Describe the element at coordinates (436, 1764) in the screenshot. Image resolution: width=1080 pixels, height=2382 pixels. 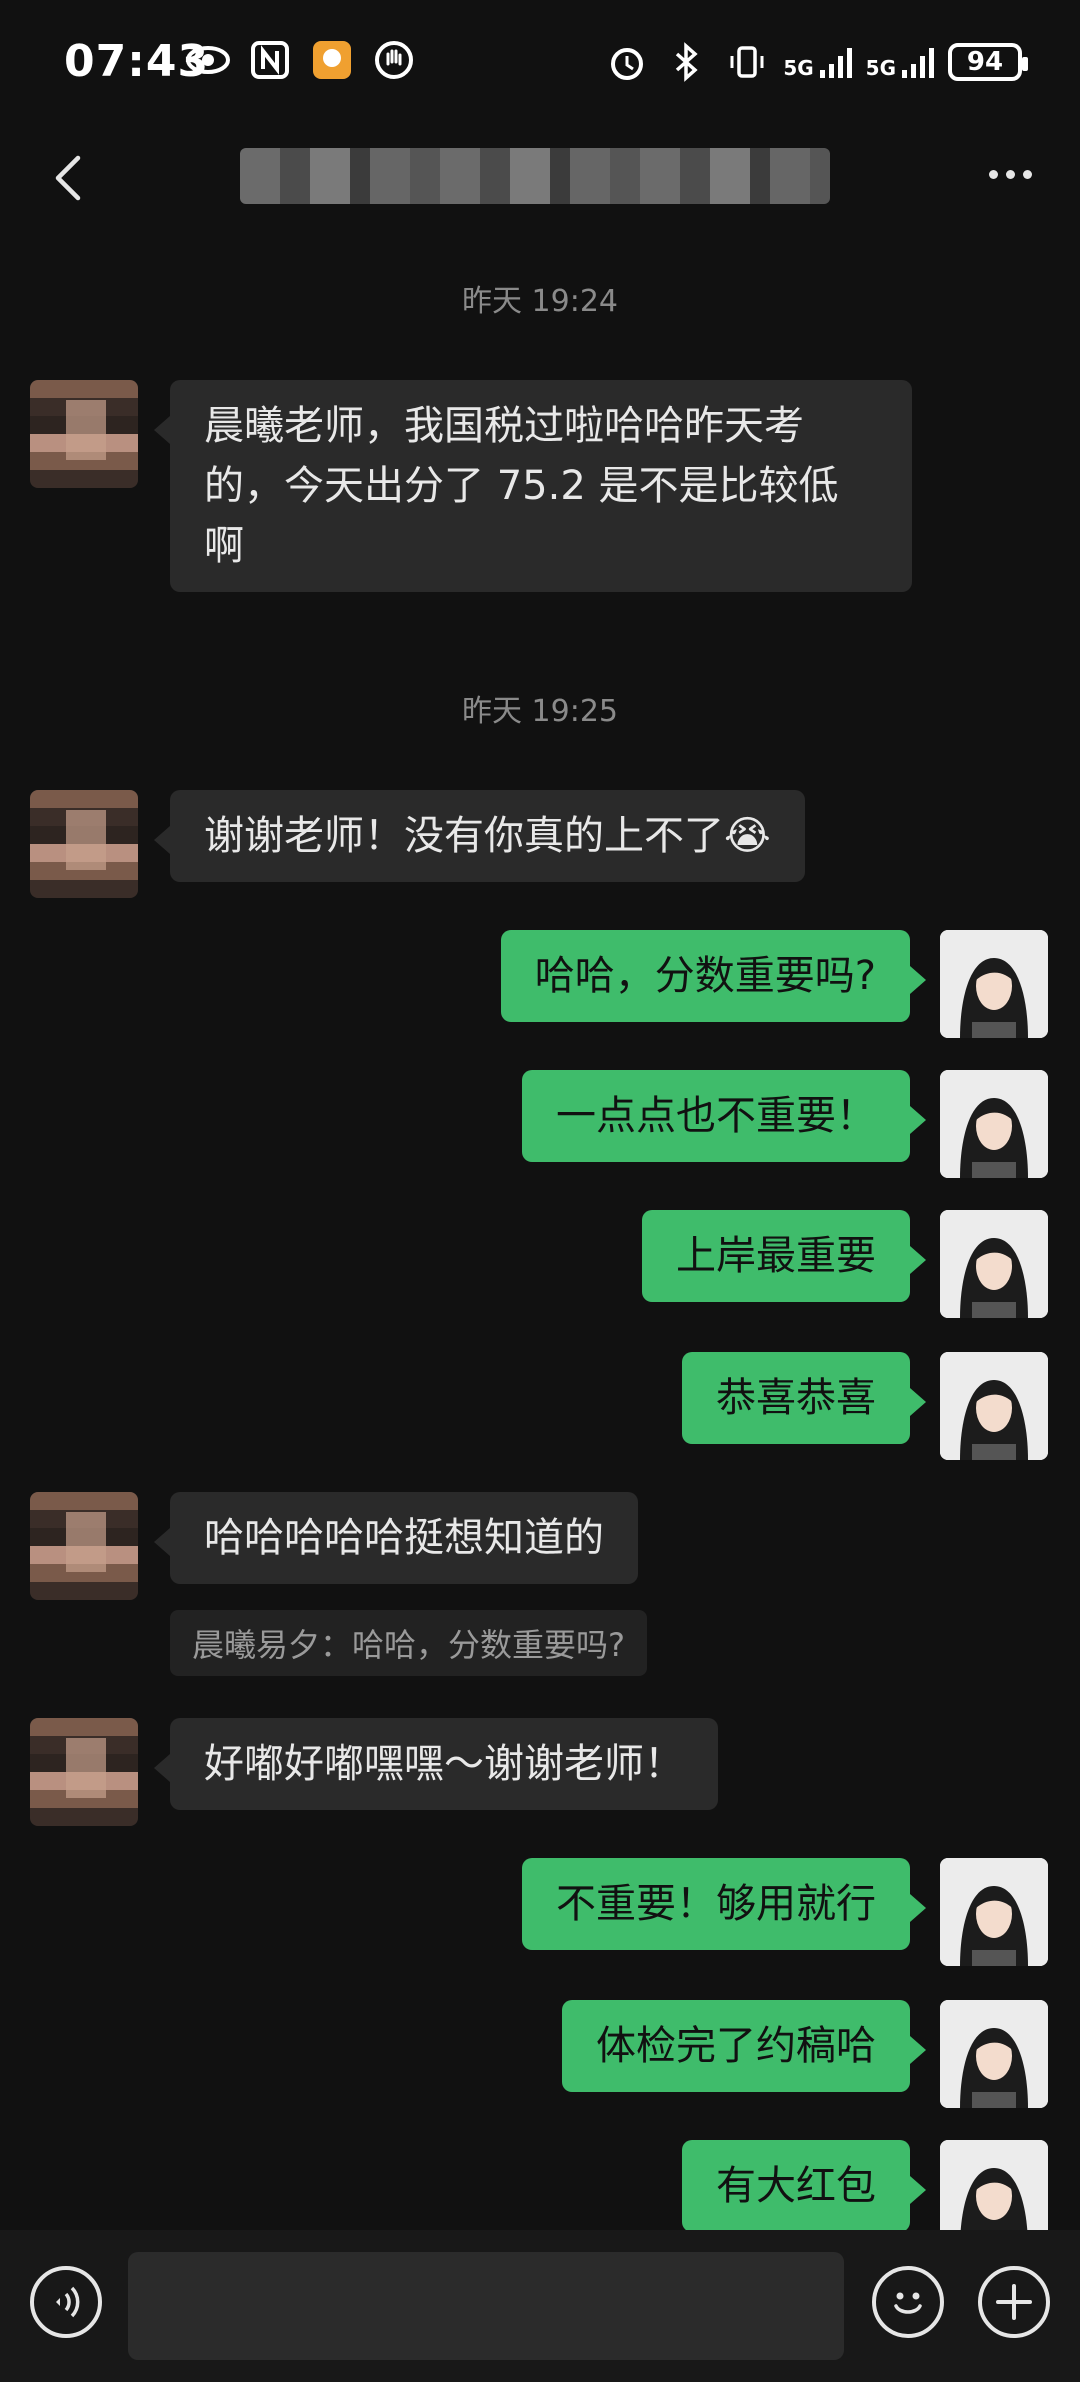
I see `message-bubble-incoming: 好嘟好嘟嘿嘿～谢谢老师！` at that location.